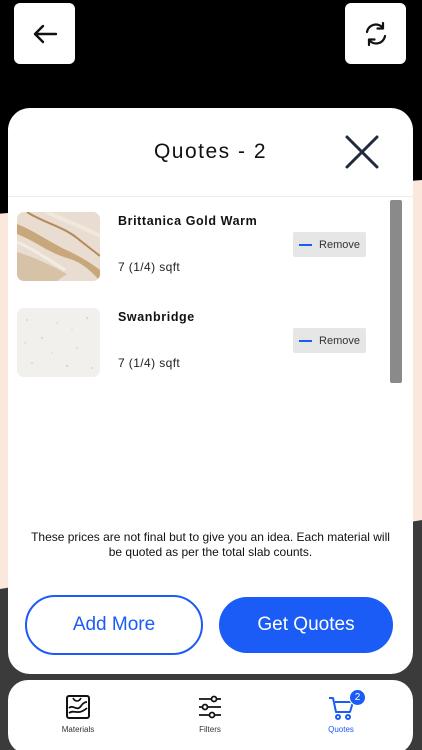 The image size is (422, 750). What do you see at coordinates (199, 343) in the screenshot?
I see `quote-item: Swanbridge 7 (1/4) sqft Remove` at bounding box center [199, 343].